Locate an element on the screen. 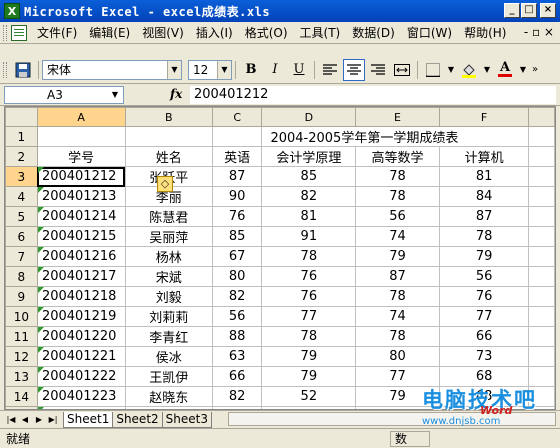 This screenshot has width=560, height=448. formula-input: 200401212 is located at coordinates (373, 95).